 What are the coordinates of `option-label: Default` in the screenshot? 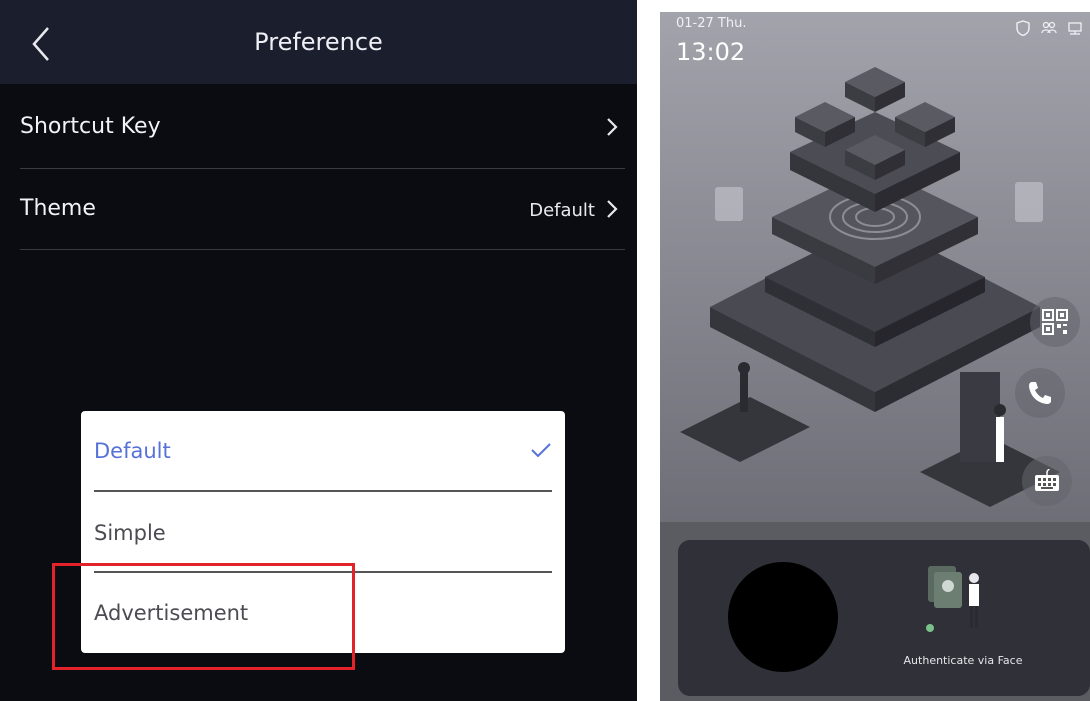 It's located at (132, 451).